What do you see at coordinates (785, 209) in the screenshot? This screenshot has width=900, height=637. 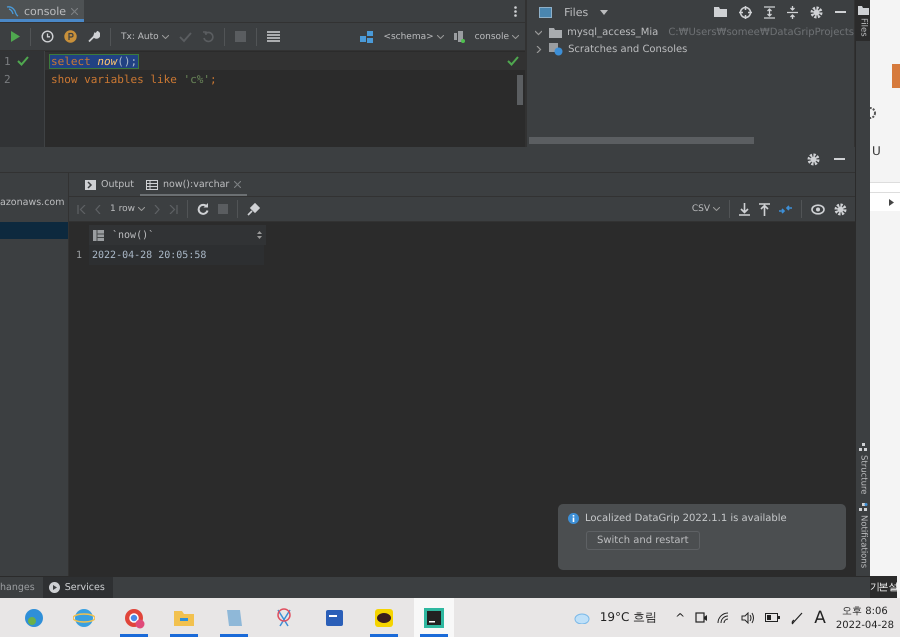 I see `compare-arrows-icon` at bounding box center [785, 209].